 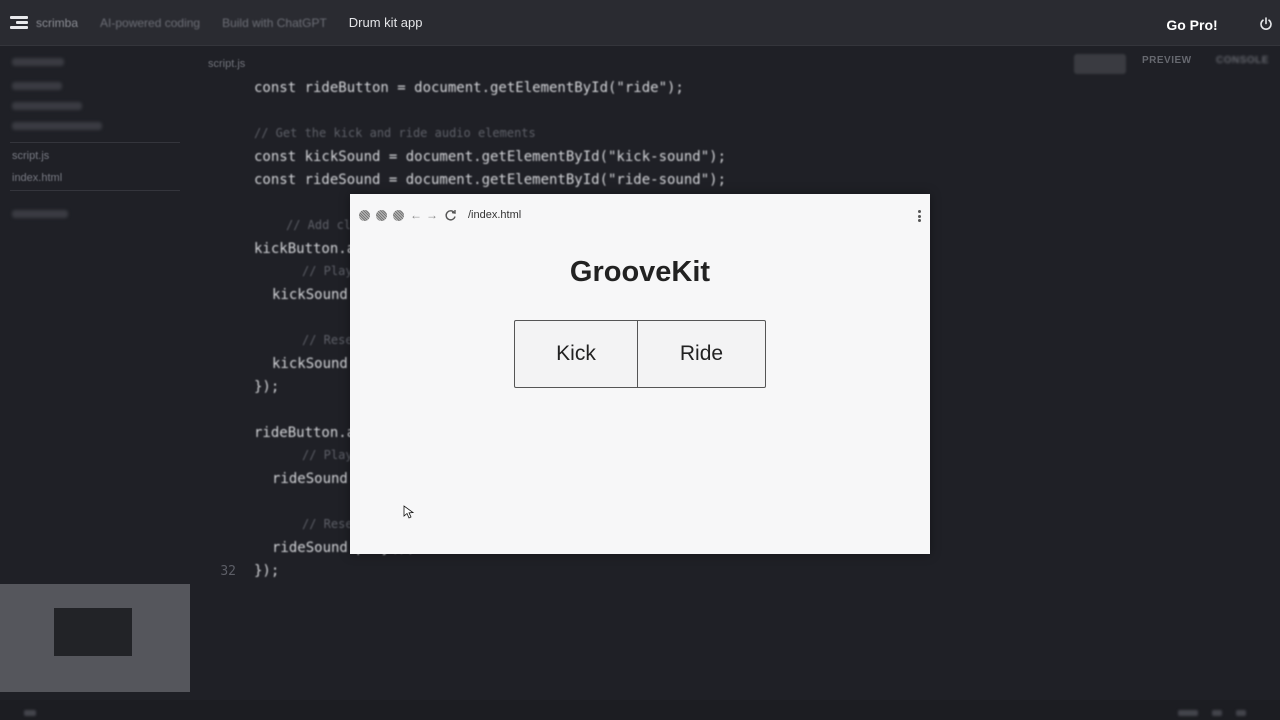 What do you see at coordinates (228, 571) in the screenshot?
I see `line-number: 32` at bounding box center [228, 571].